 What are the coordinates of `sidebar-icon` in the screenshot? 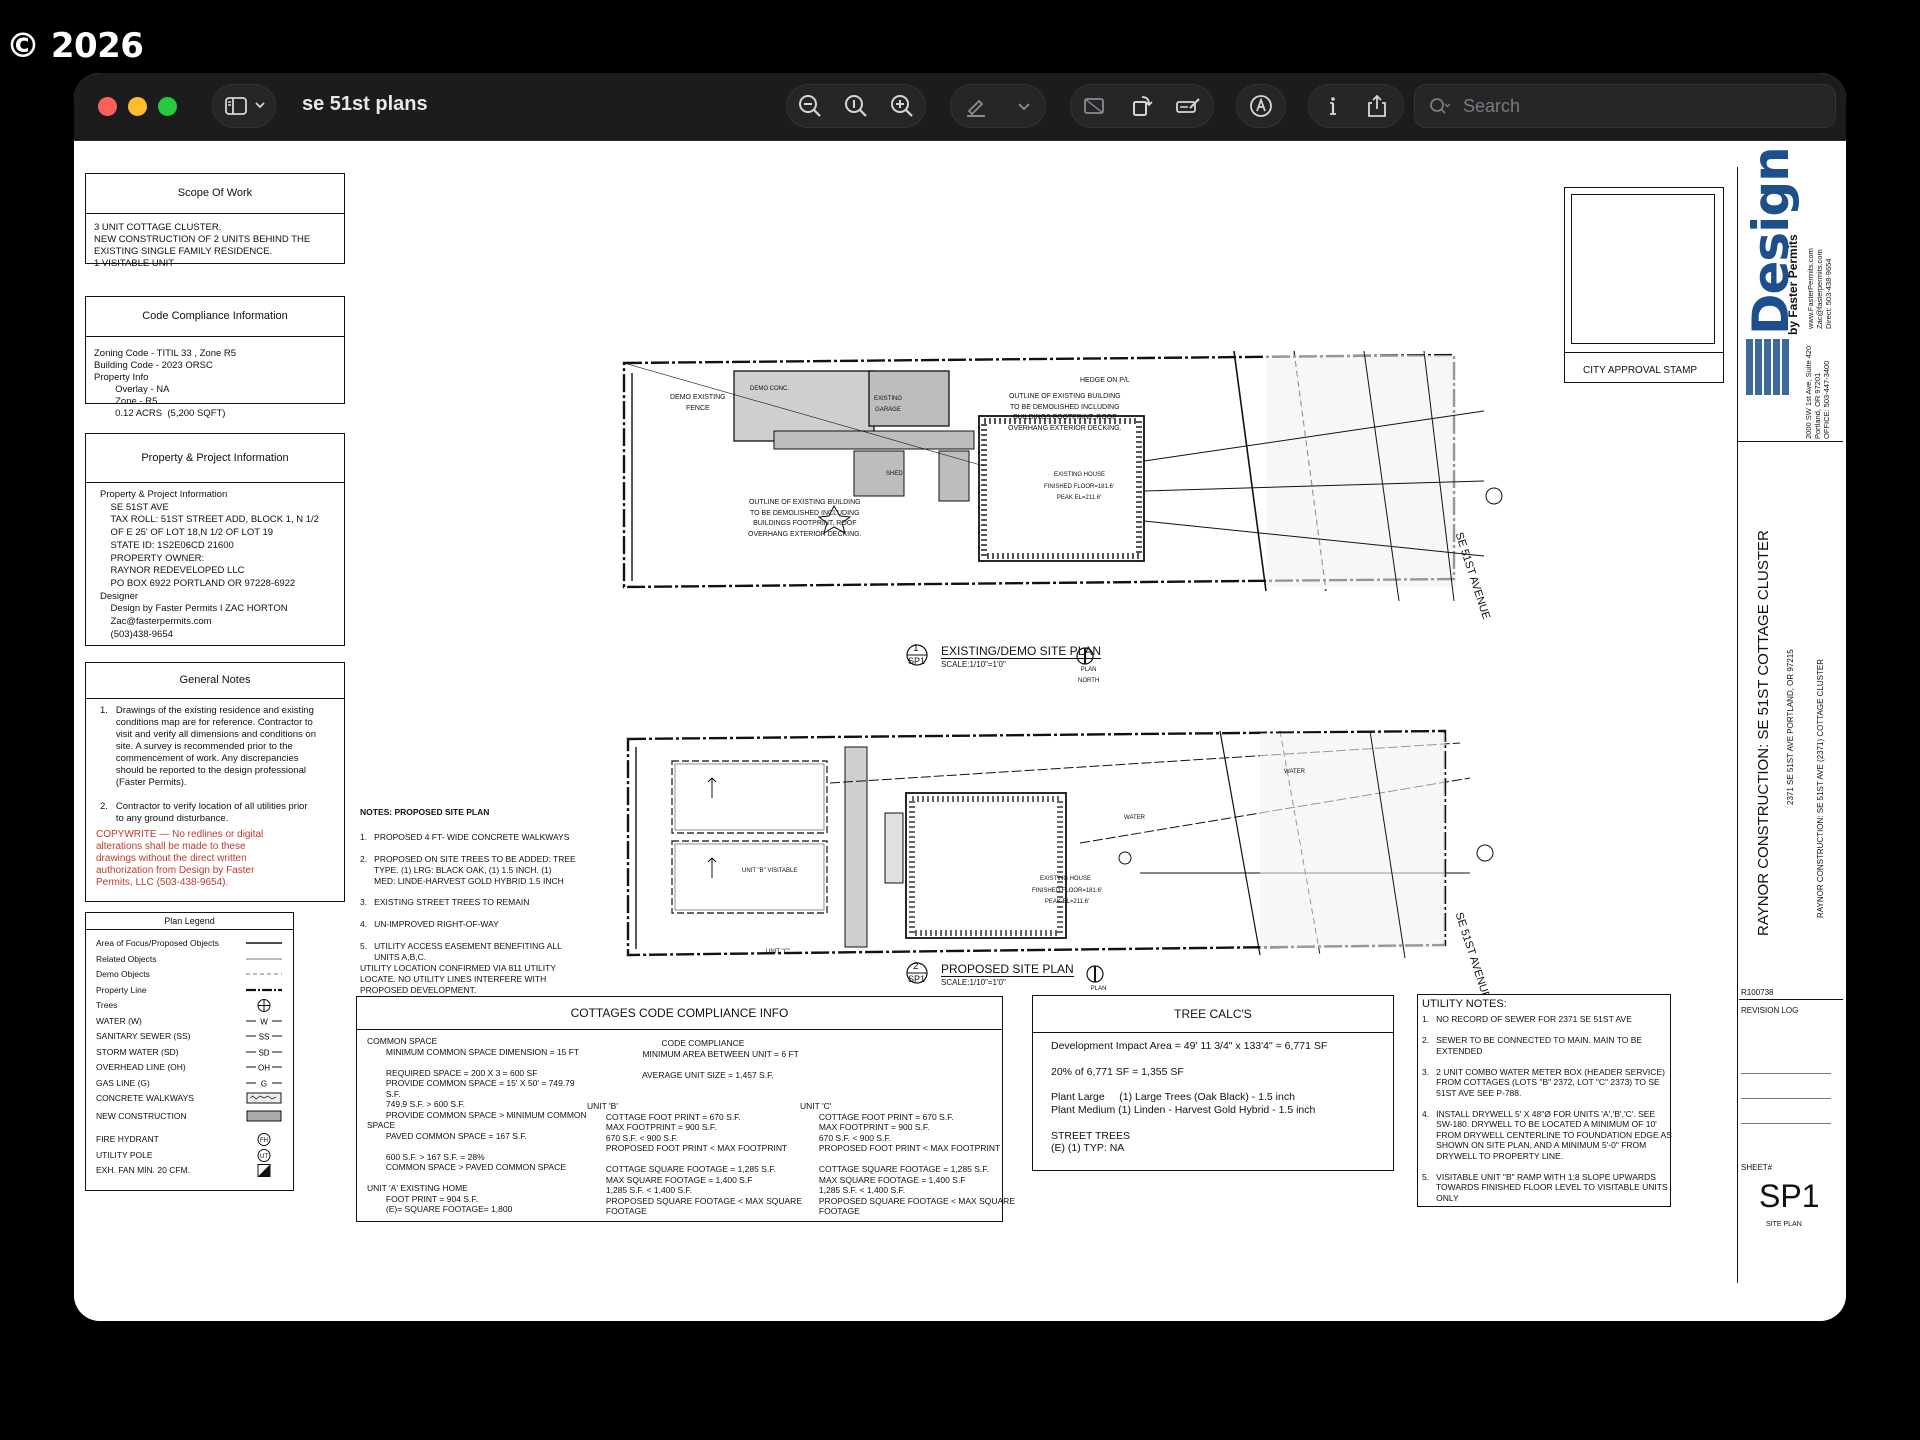 It's located at (236, 106).